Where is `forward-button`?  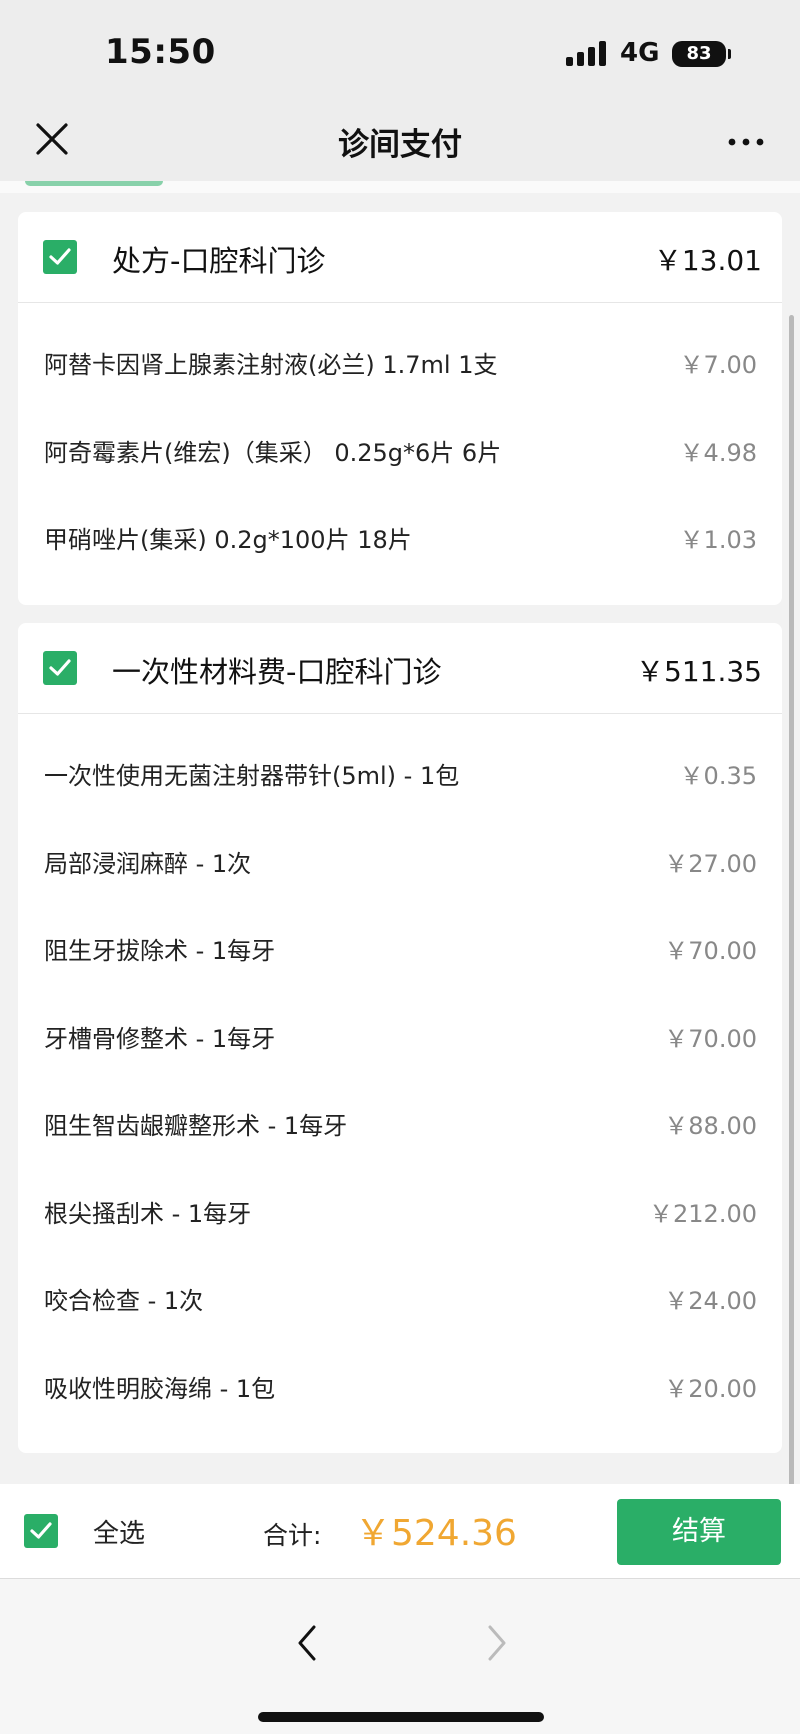 forward-button is located at coordinates (496, 1643).